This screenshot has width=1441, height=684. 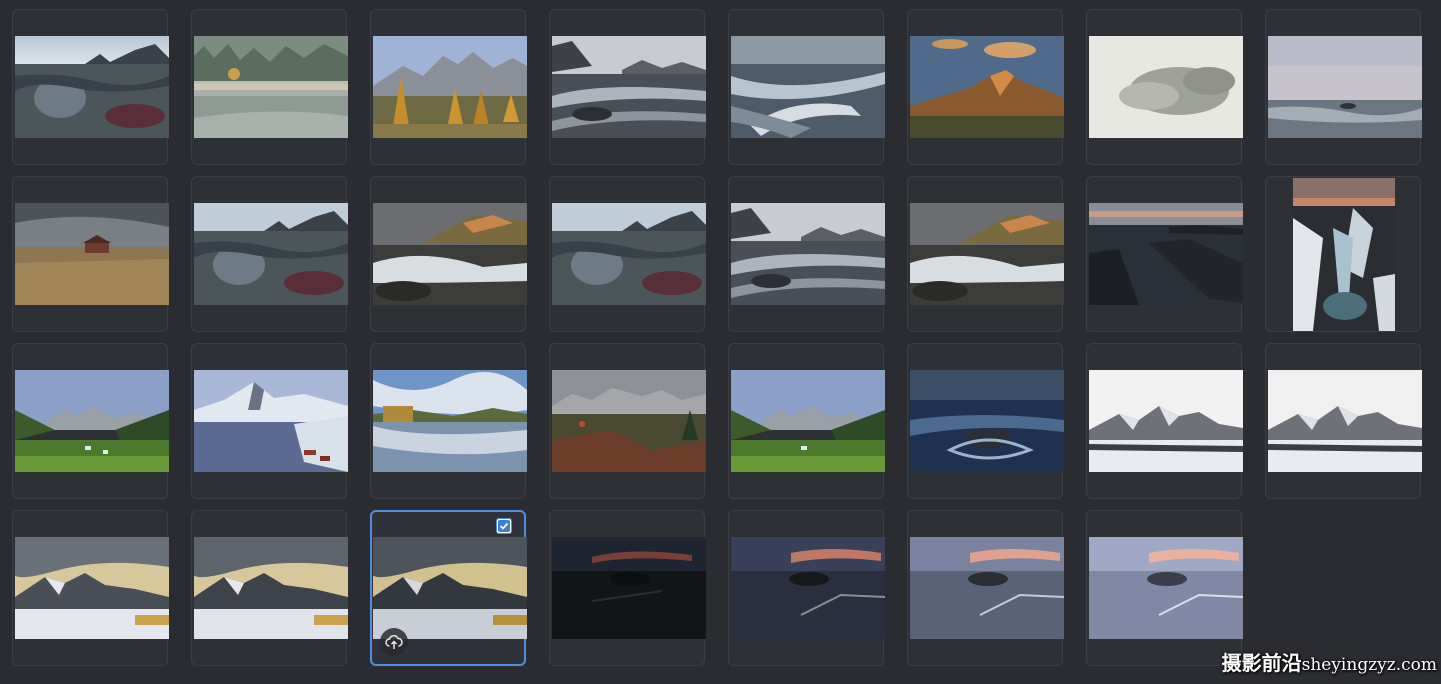 I want to click on photo-card-p11, so click(x=448, y=254).